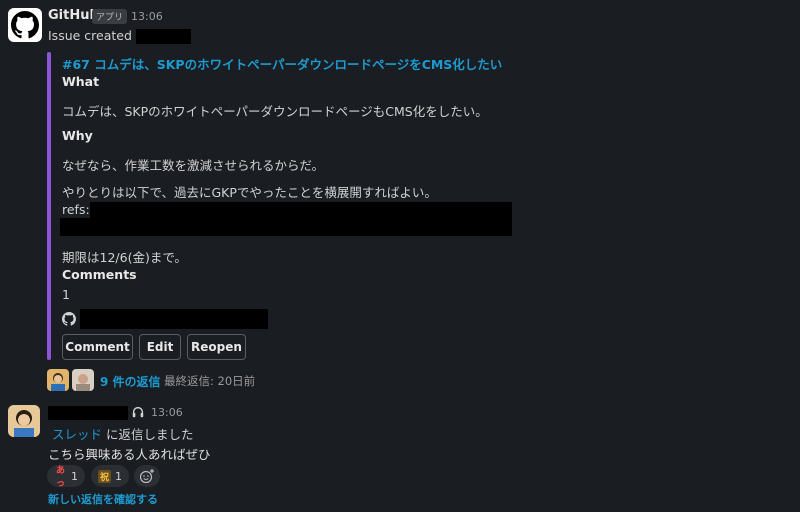 This screenshot has width=800, height=512. Describe the element at coordinates (174, 319) in the screenshot. I see `redacted-footer` at that location.